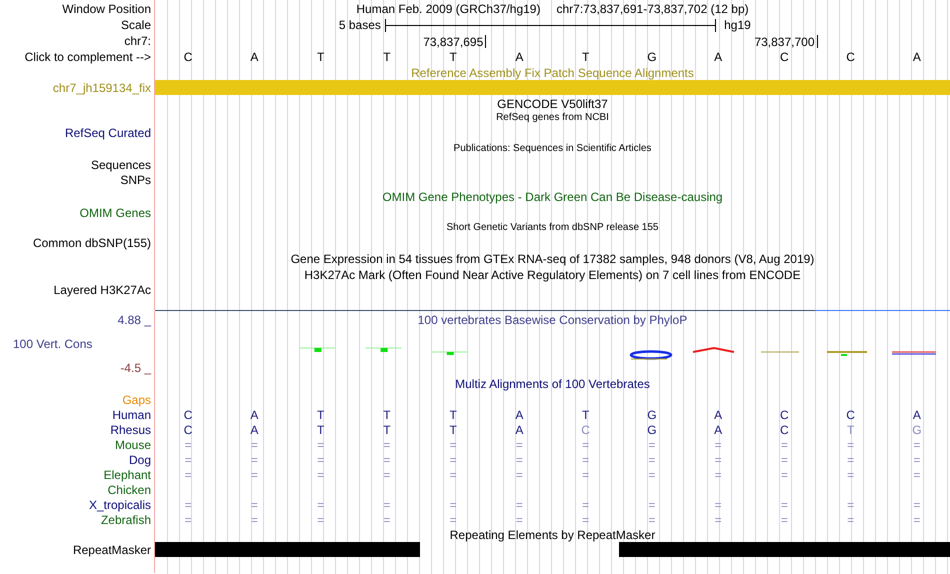 This screenshot has height=574, width=950. I want to click on track-label: RepeatMasker, so click(111, 550).